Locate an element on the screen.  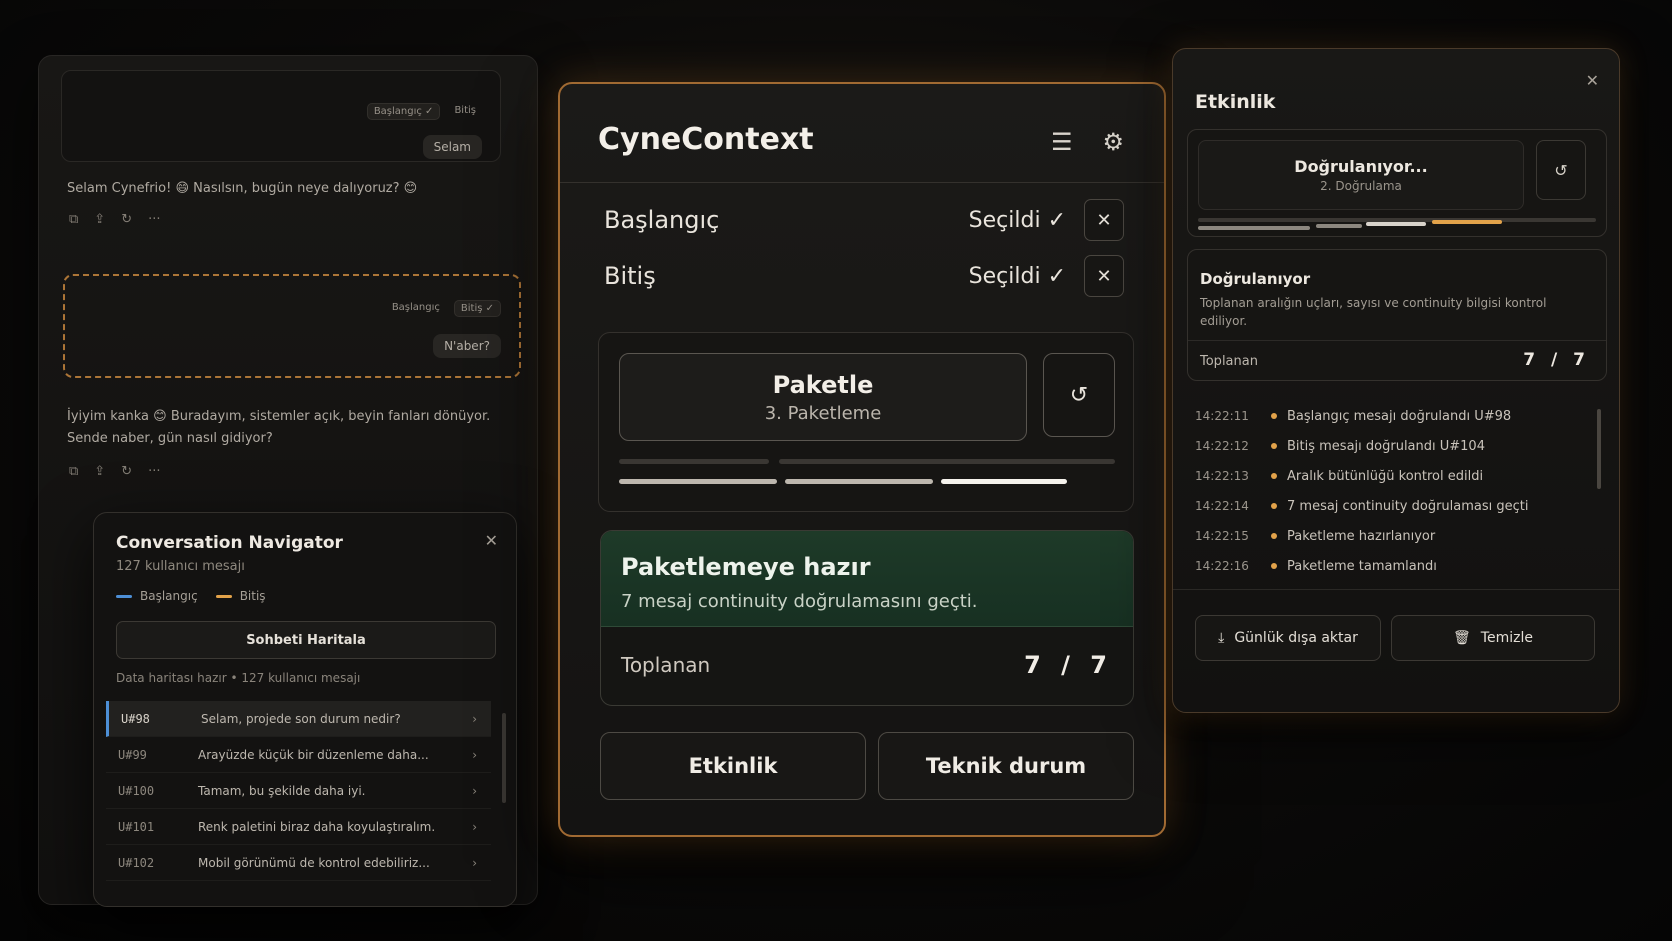
end-selection-row: Bitiş Seçildi ✓ ✕ is located at coordinates (864, 276).